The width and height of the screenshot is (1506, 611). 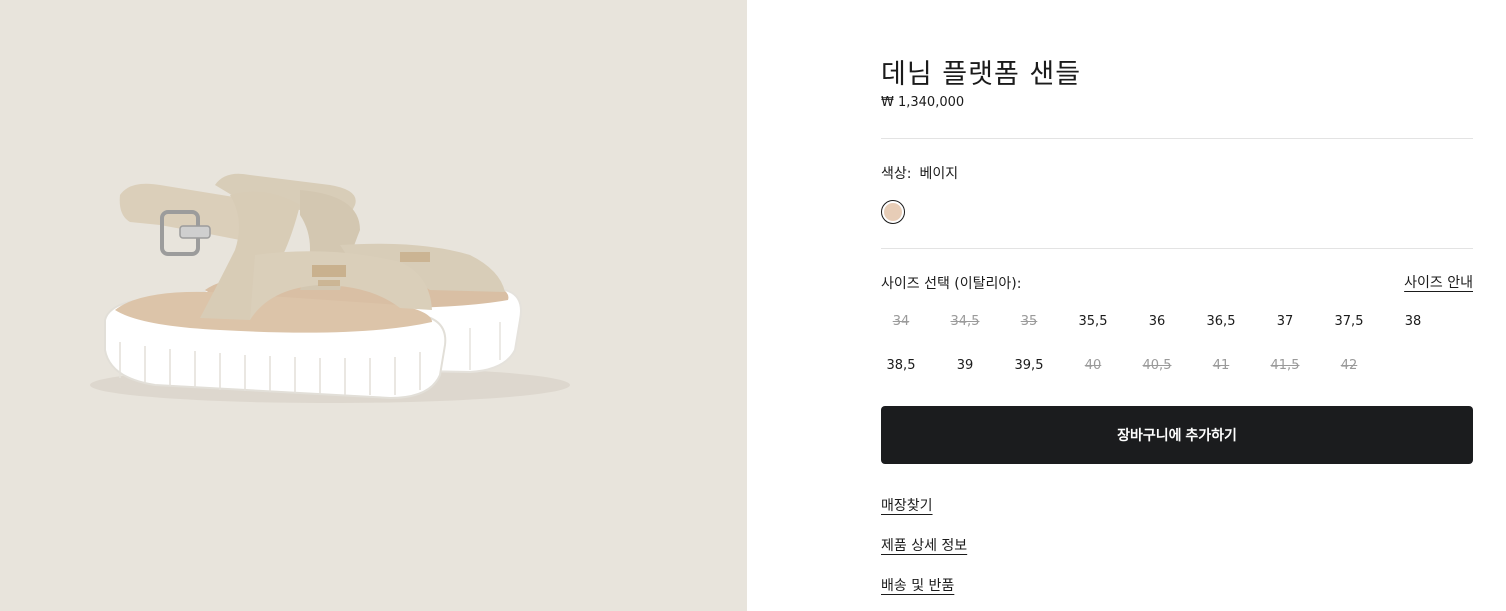 I want to click on add-to-cart-button: 장바구니에 추가하기, so click(x=1177, y=435).